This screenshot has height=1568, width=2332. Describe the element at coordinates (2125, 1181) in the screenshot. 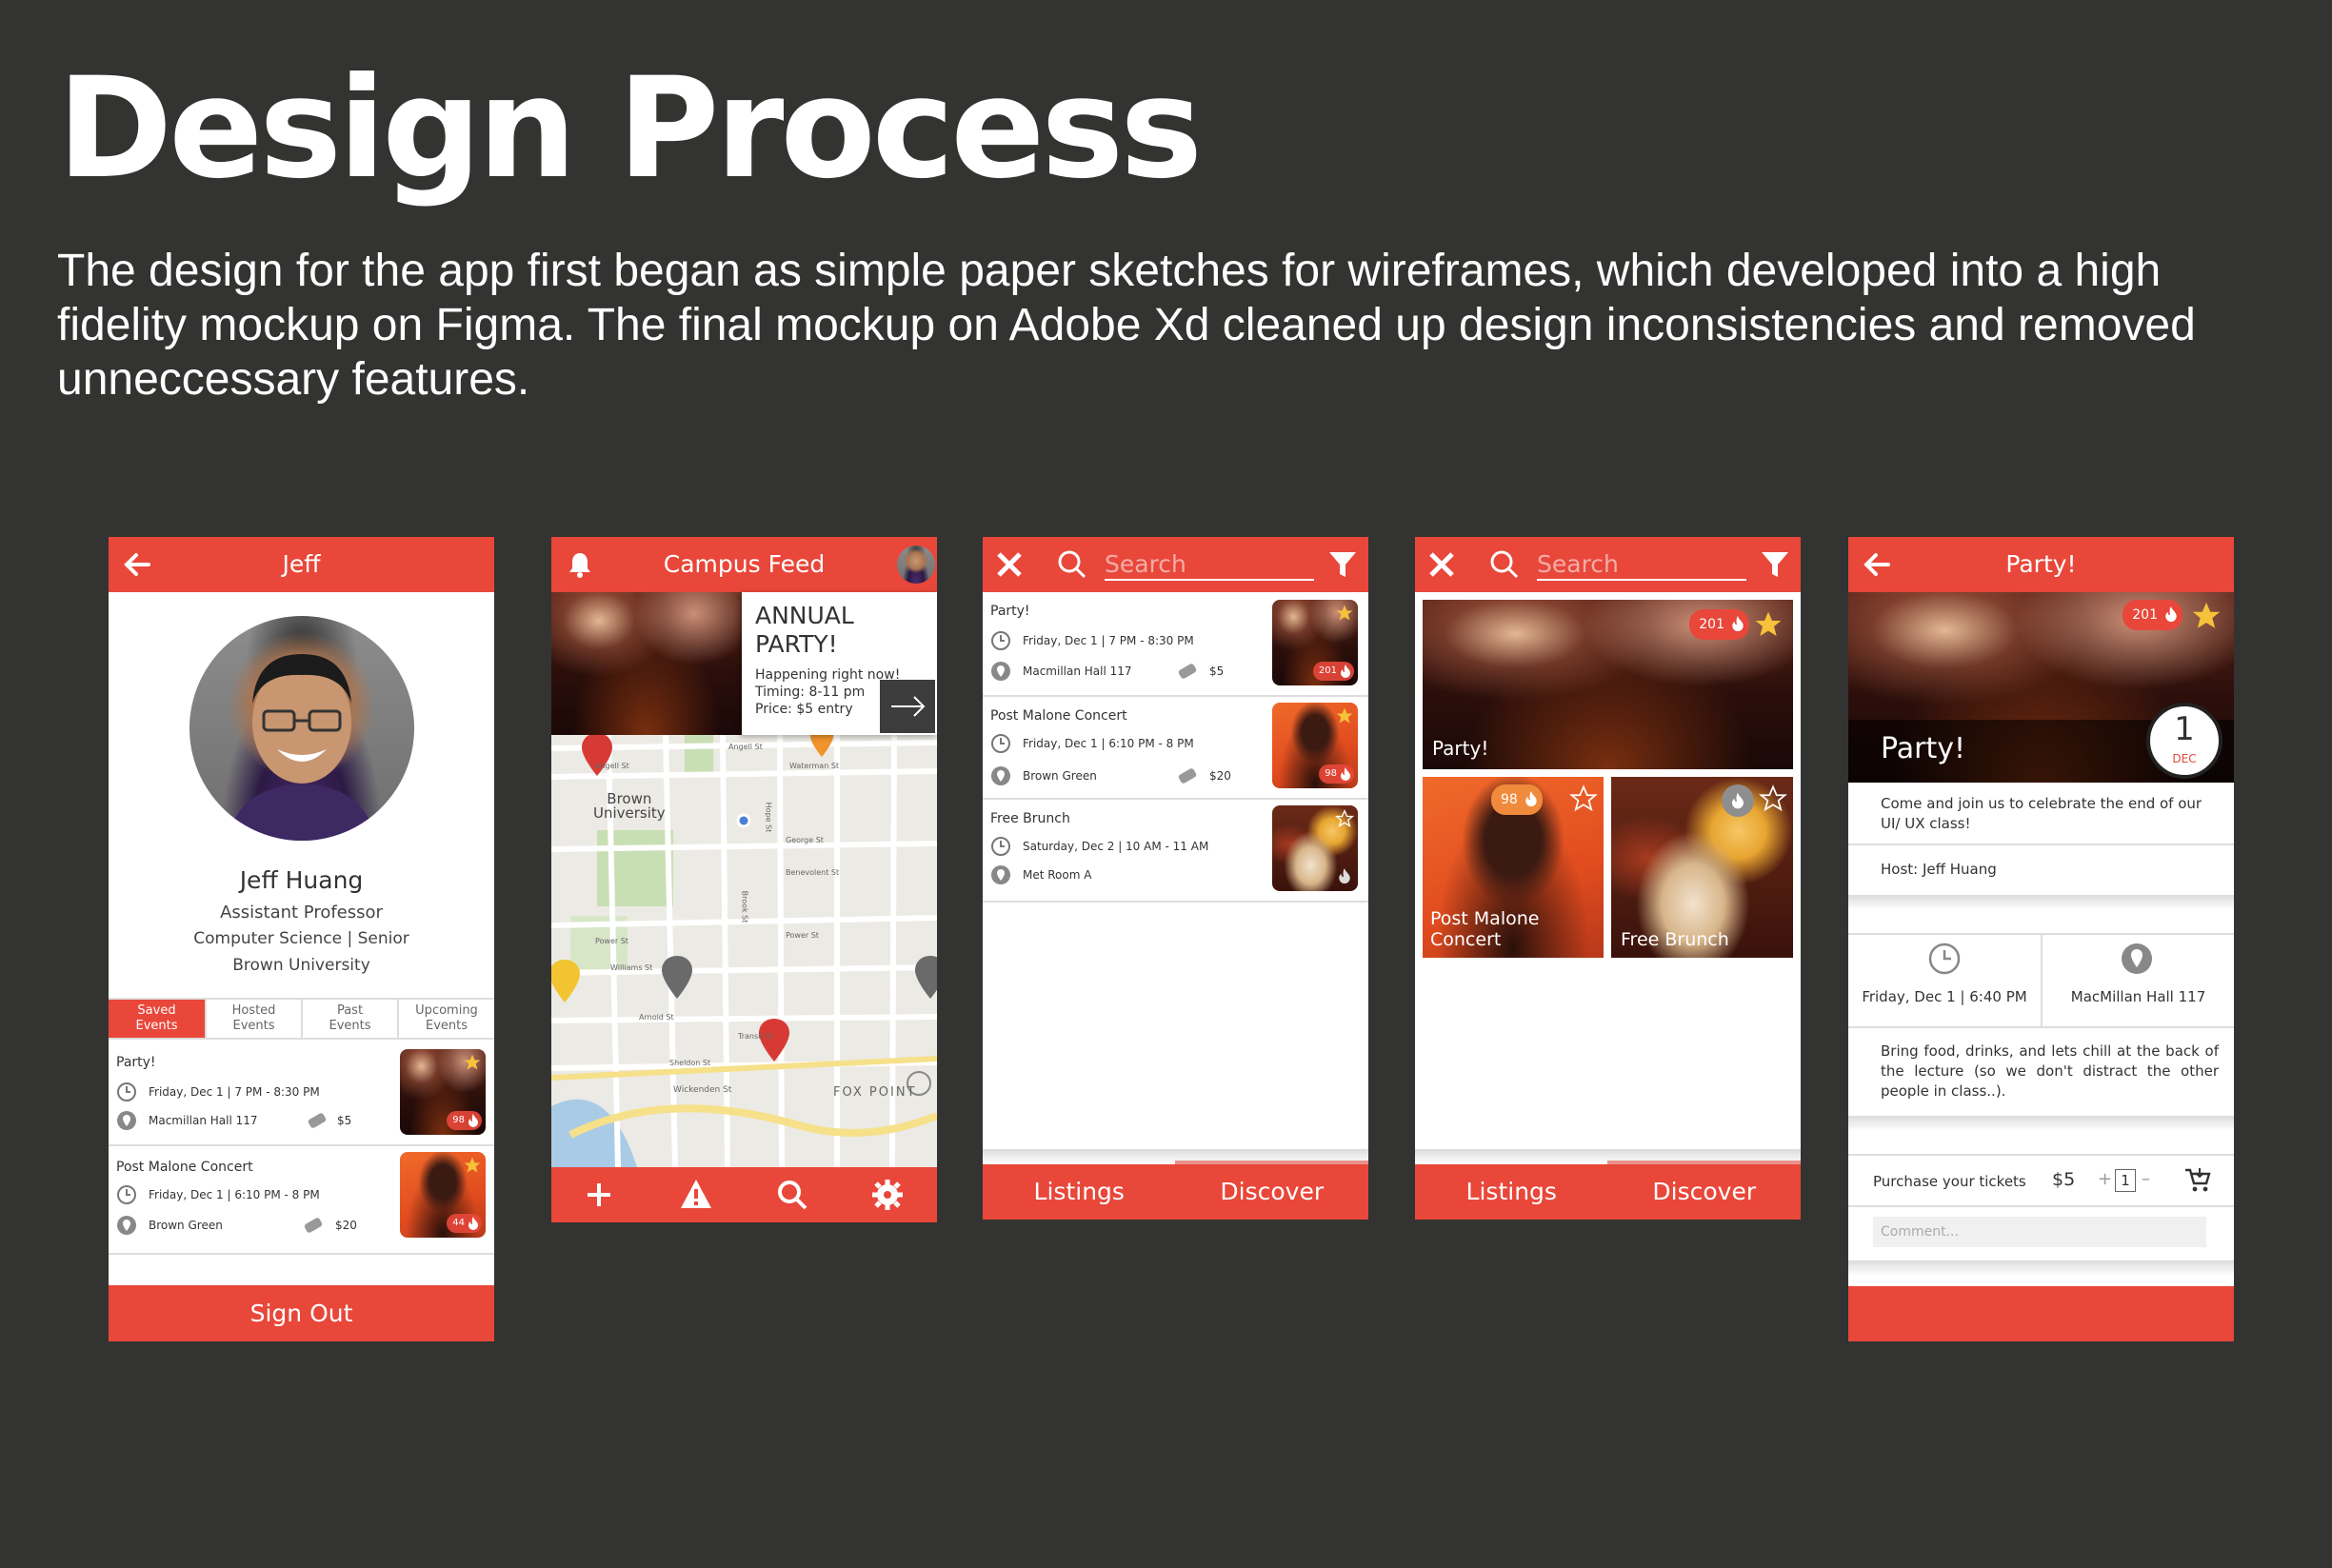

I see `quantity-input: 1` at that location.